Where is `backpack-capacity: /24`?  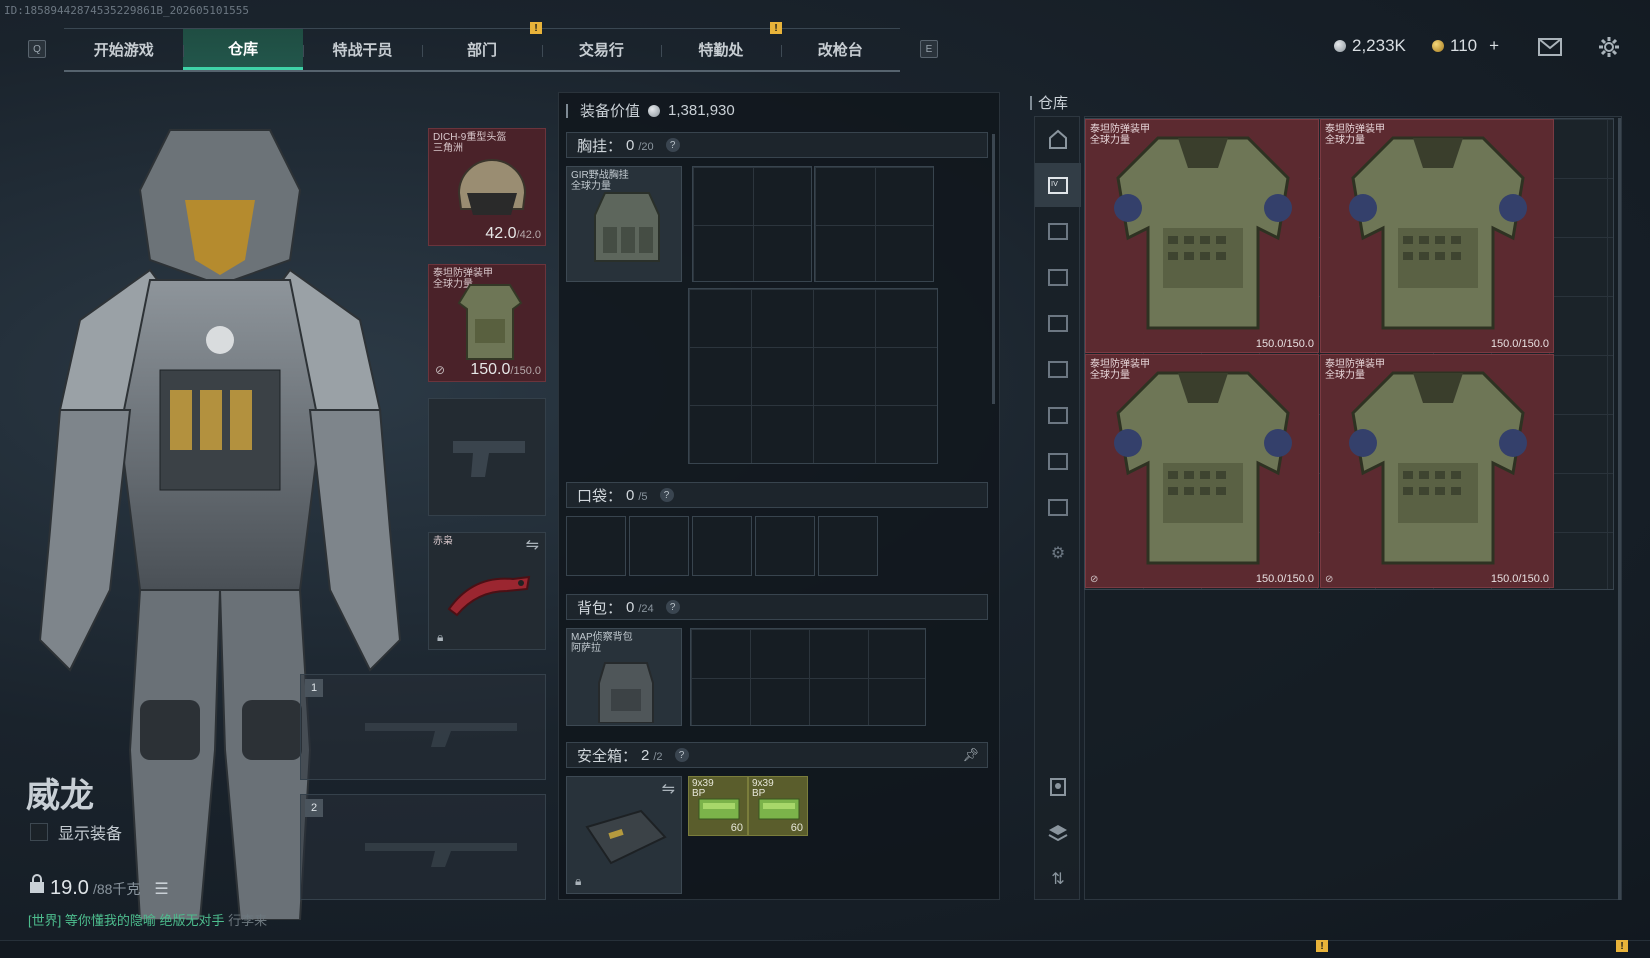
backpack-capacity: /24 is located at coordinates (646, 608).